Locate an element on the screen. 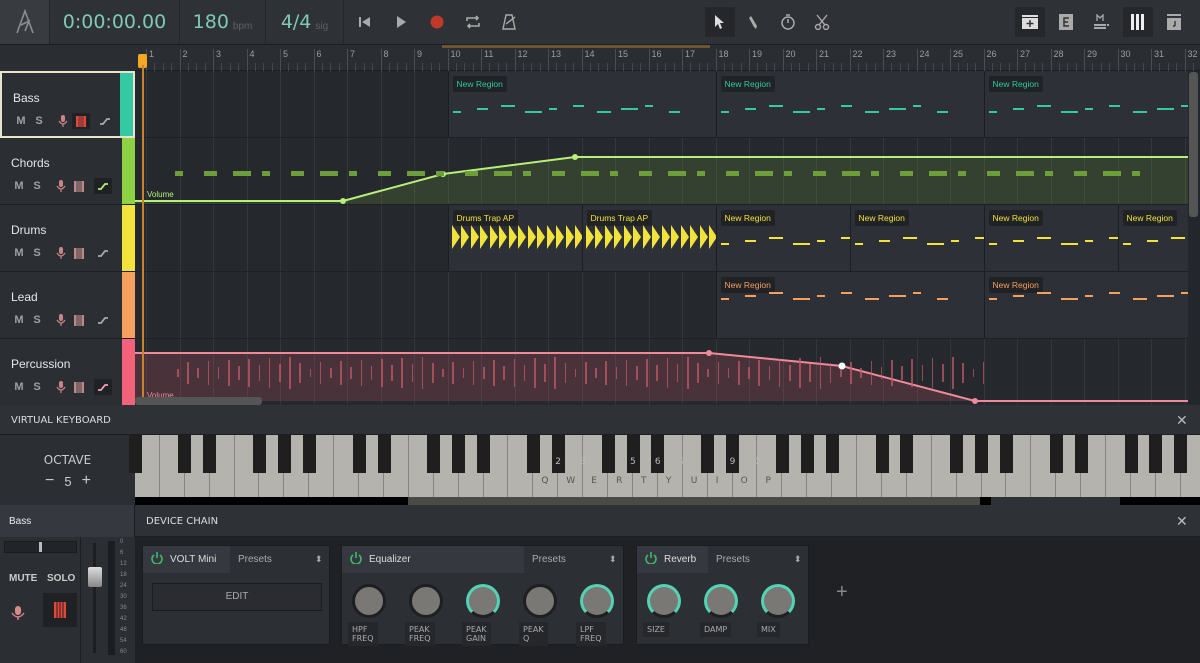 This screenshot has width=1200, height=663. loop-button is located at coordinates (473, 22).